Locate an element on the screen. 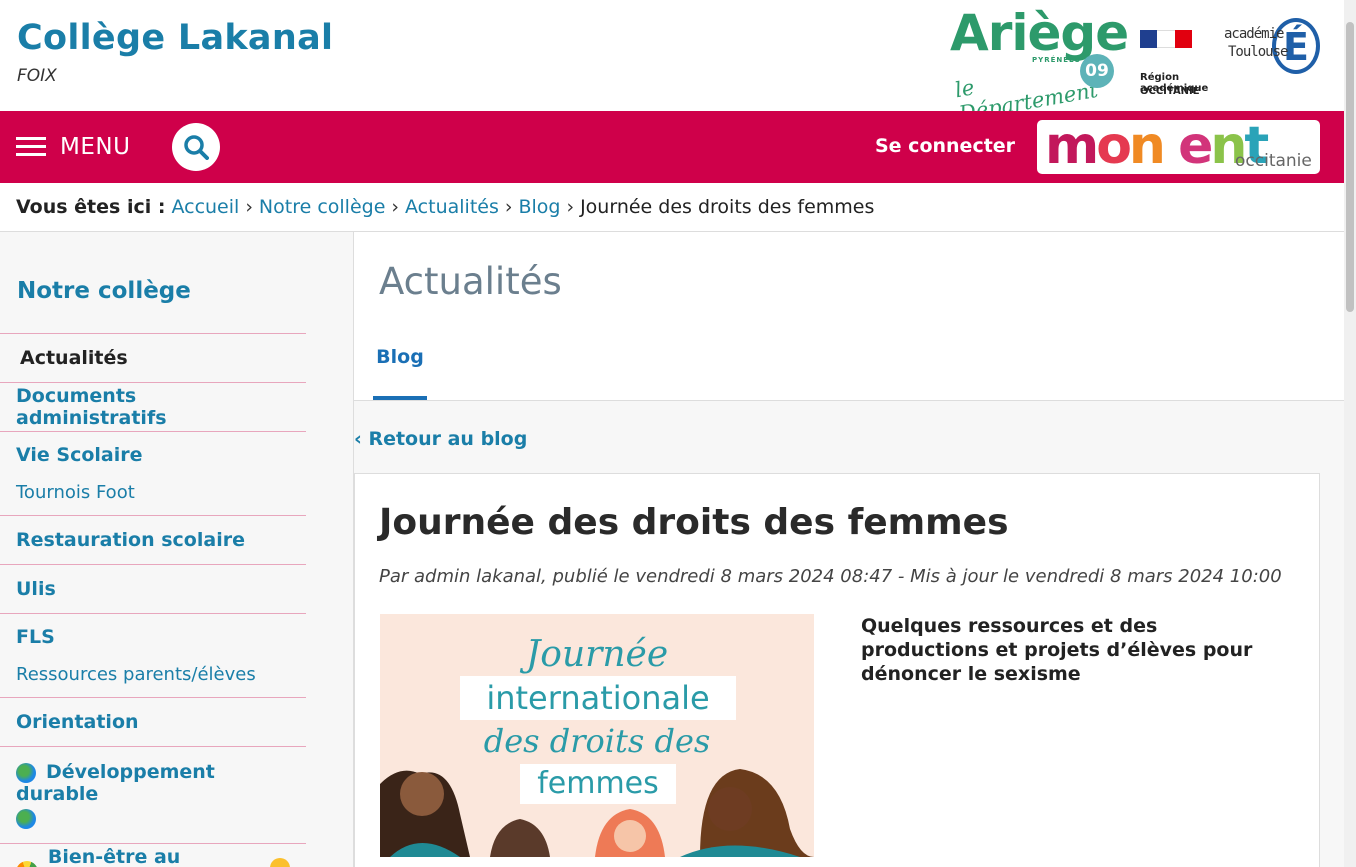 The image size is (1356, 867). breadcrumb-current: Journée des droits des femmes is located at coordinates (727, 207).